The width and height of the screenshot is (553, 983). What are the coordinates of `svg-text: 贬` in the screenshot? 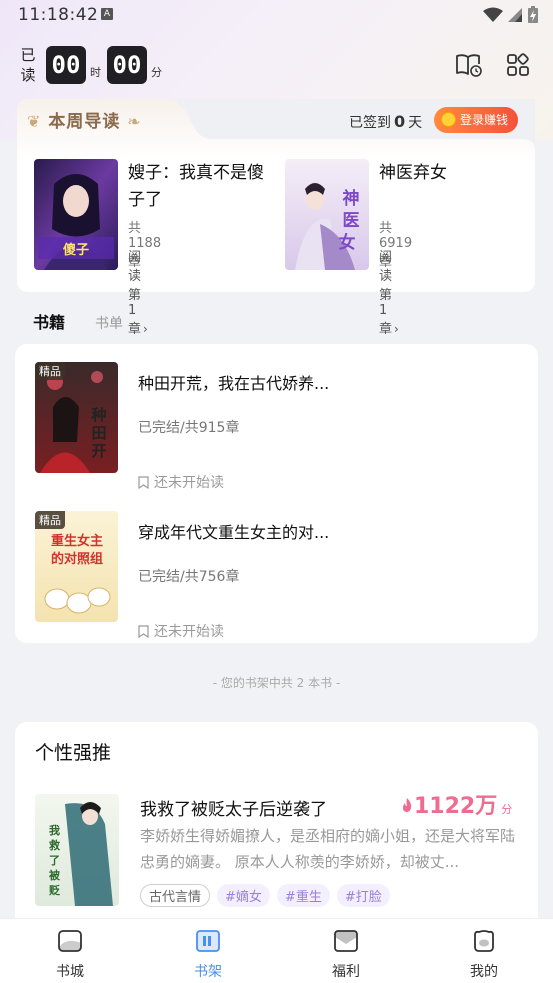 It's located at (55, 890).